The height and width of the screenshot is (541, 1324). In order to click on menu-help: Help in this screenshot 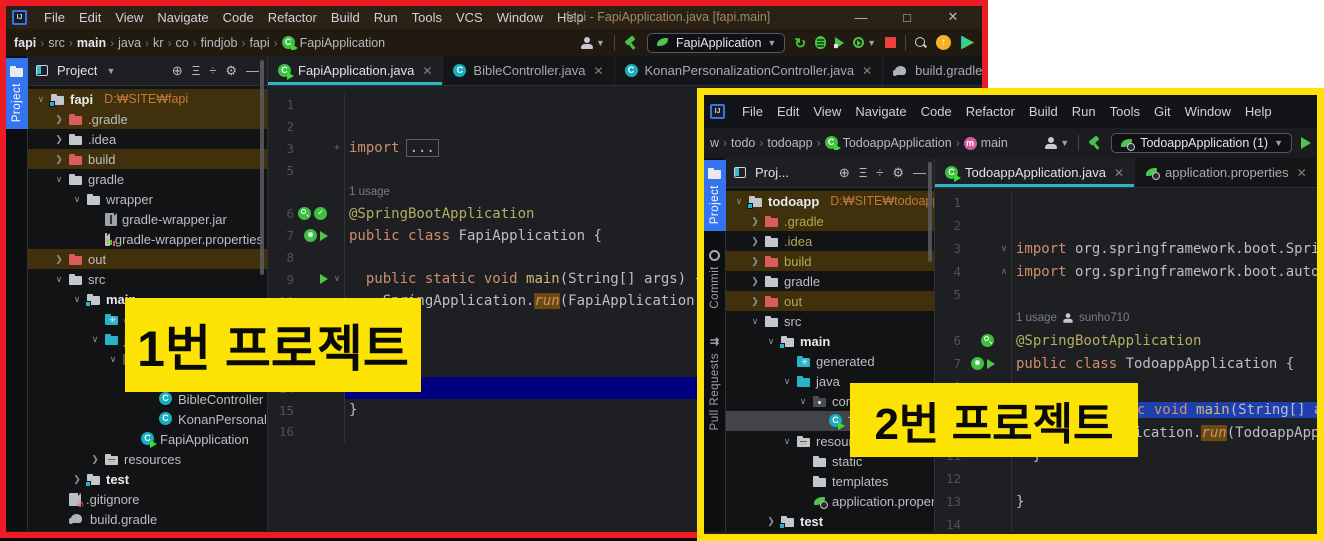, I will do `click(1258, 111)`.